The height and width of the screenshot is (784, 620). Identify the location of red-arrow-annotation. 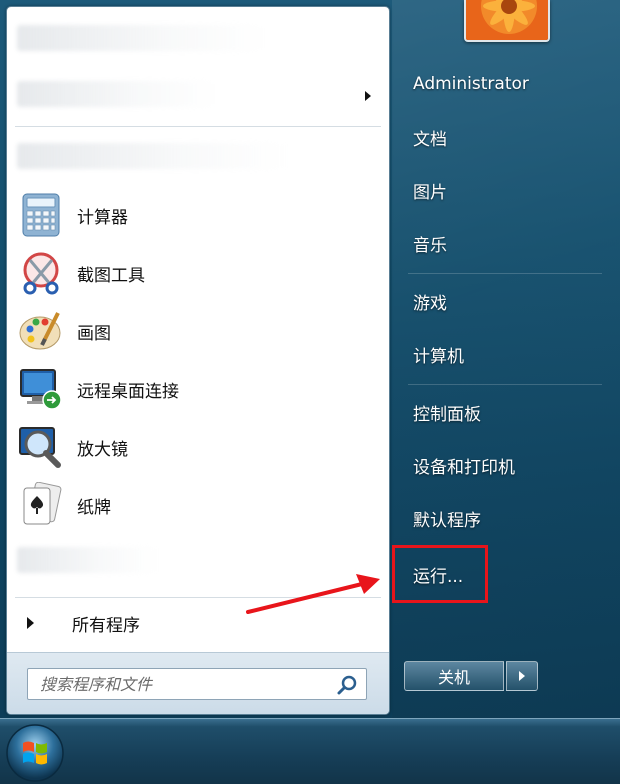
(313, 594).